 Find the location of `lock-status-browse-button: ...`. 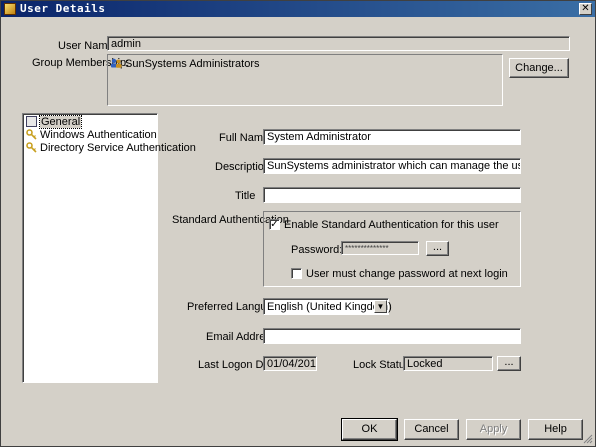

lock-status-browse-button: ... is located at coordinates (509, 363).